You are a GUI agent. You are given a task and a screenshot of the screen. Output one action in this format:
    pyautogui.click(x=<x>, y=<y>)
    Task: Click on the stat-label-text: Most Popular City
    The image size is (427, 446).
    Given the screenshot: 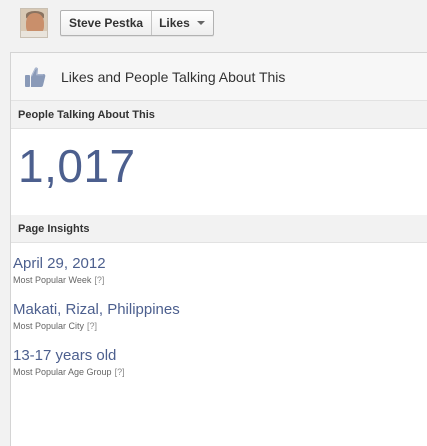 What is the action you would take?
    pyautogui.click(x=49, y=326)
    